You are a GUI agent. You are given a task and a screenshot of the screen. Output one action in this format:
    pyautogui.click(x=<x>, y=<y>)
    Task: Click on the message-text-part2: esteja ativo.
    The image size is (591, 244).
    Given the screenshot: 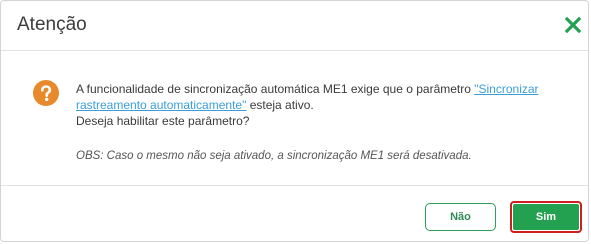 What is the action you would take?
    pyautogui.click(x=280, y=105)
    